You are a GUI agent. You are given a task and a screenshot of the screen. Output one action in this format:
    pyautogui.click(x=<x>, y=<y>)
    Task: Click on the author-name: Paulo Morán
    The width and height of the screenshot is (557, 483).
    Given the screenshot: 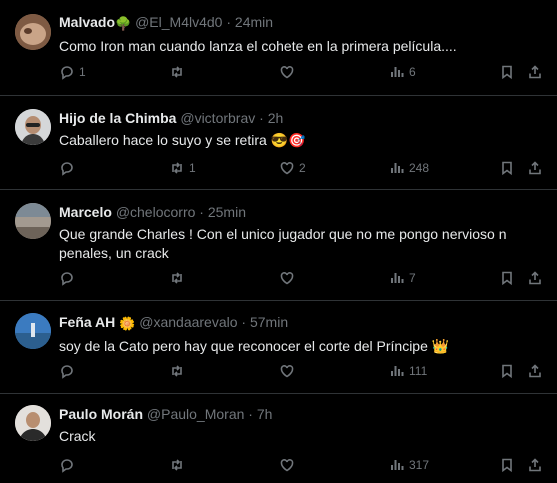 What is the action you would take?
    pyautogui.click(x=101, y=414)
    